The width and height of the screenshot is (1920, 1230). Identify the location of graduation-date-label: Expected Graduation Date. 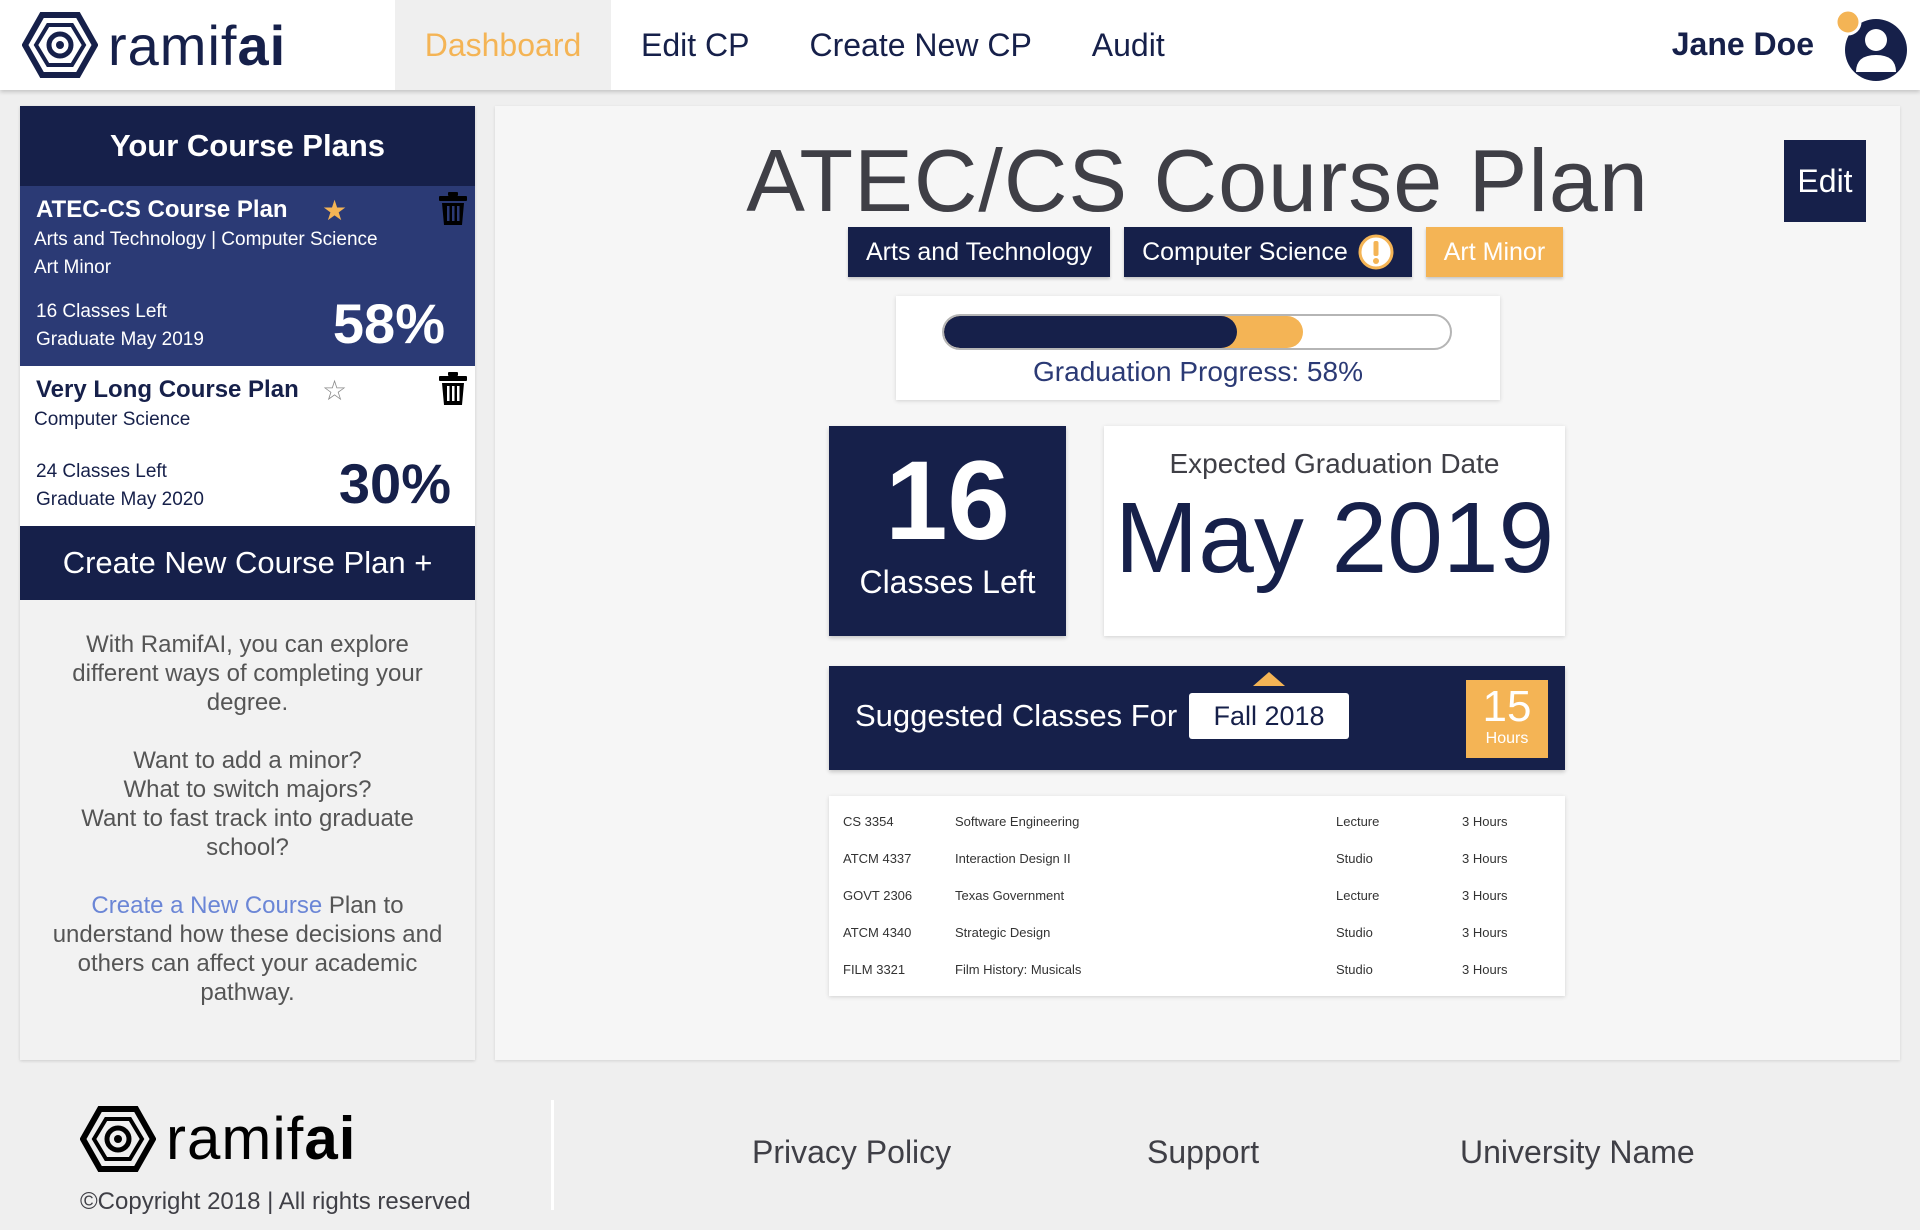
(1334, 463).